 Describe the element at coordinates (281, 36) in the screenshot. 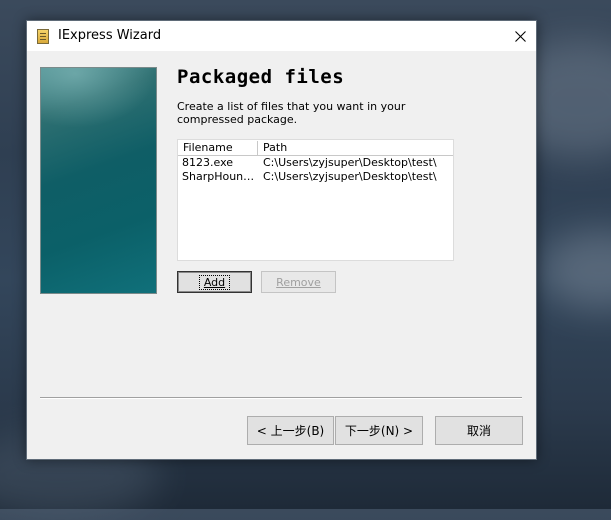

I see `title-bar: IExpress Wizard` at that location.